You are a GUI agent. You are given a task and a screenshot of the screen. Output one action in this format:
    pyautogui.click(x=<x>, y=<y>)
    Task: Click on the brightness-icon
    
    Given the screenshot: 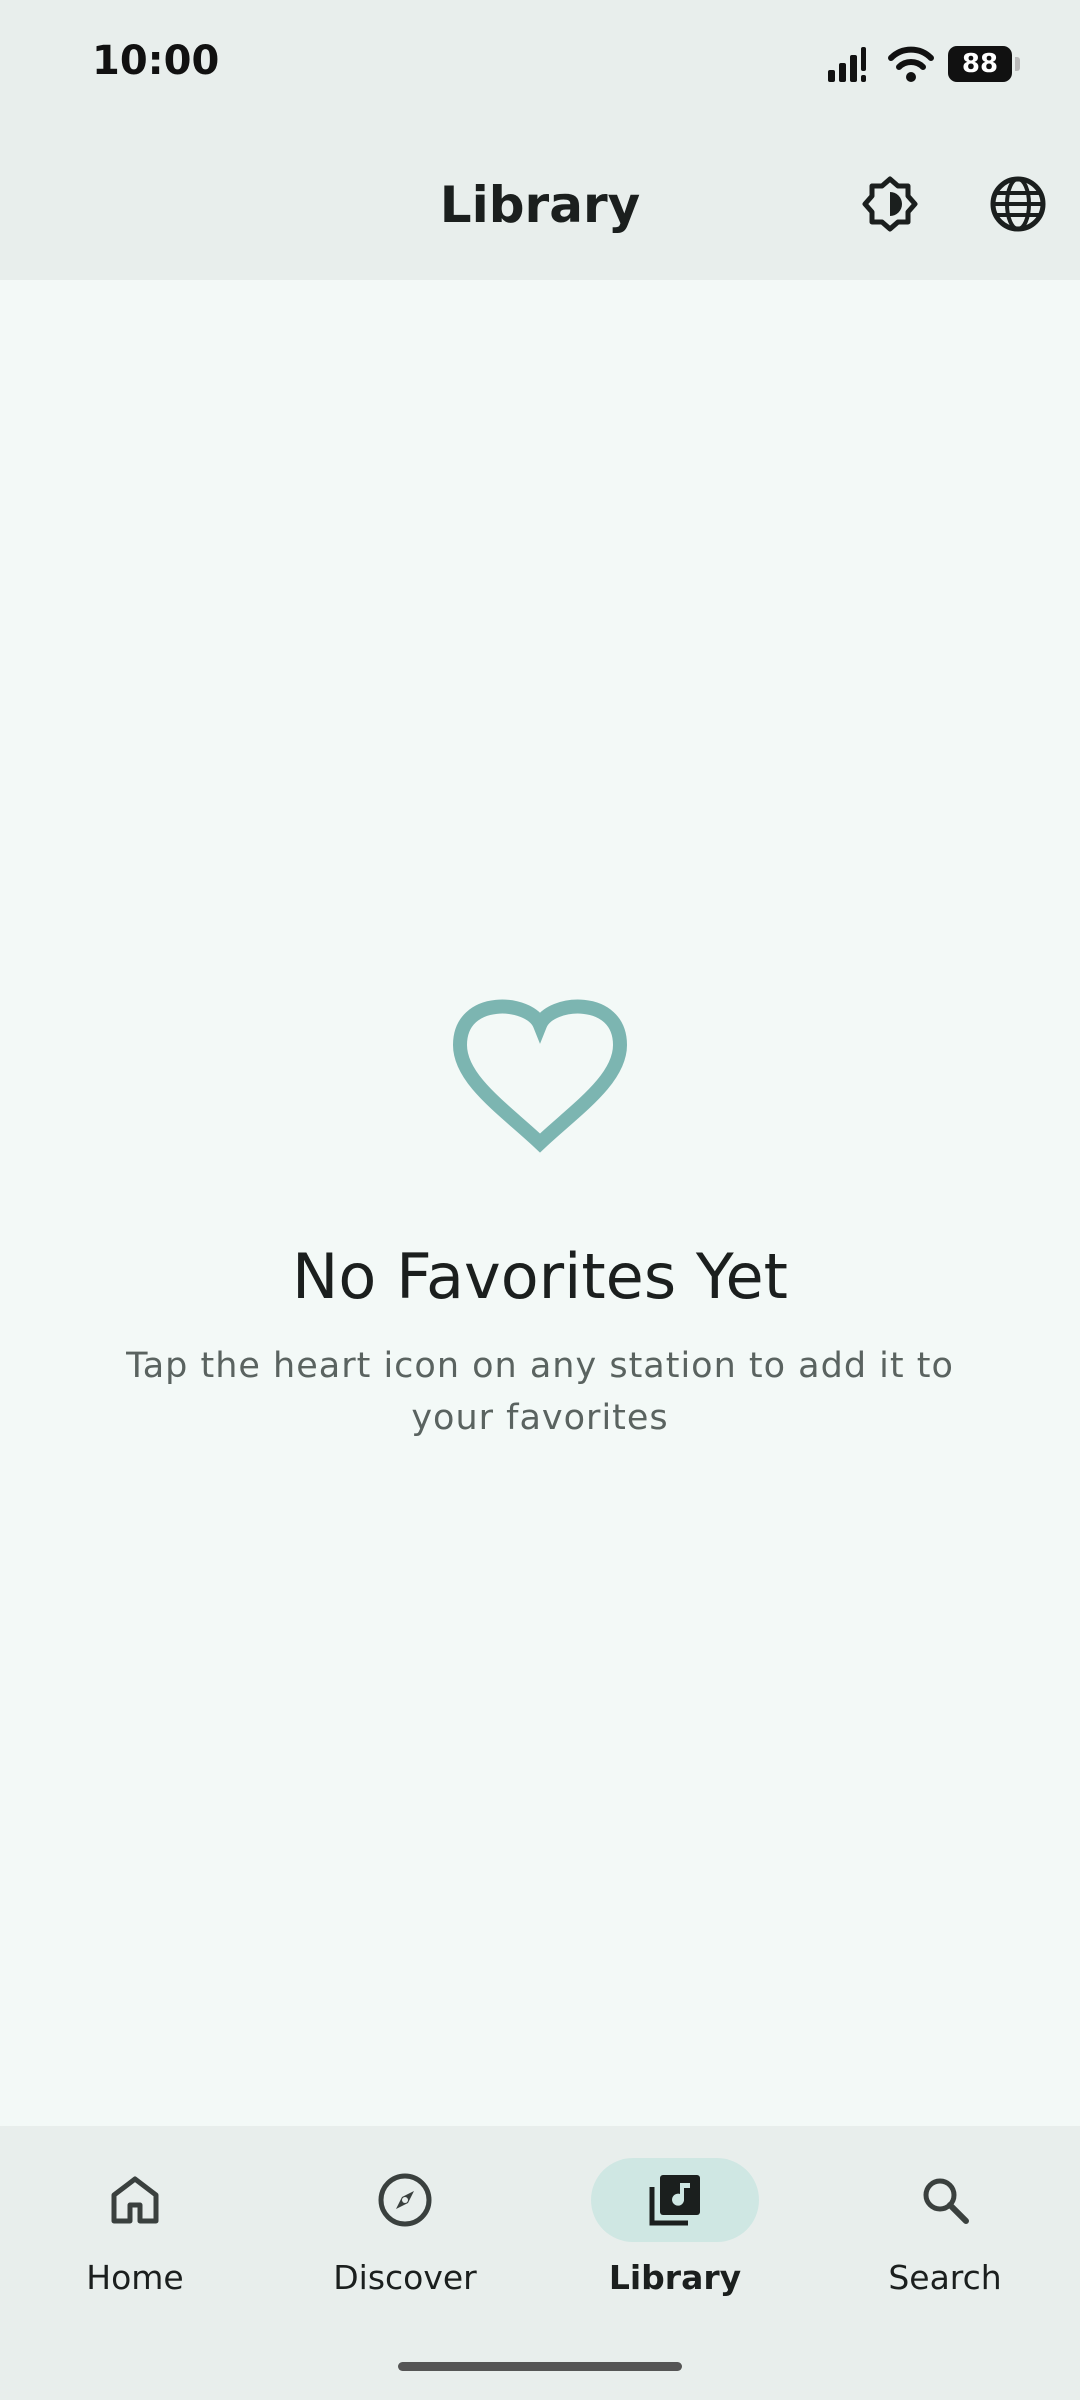 What is the action you would take?
    pyautogui.click(x=890, y=204)
    